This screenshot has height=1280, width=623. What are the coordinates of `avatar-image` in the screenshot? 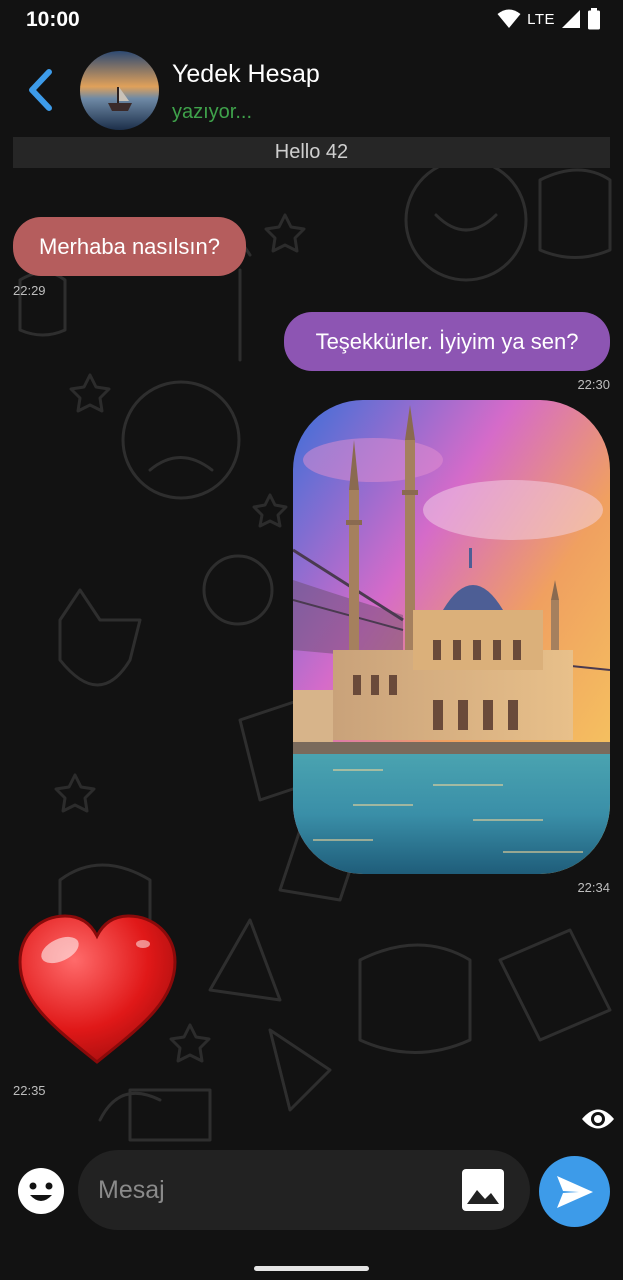 It's located at (119, 90).